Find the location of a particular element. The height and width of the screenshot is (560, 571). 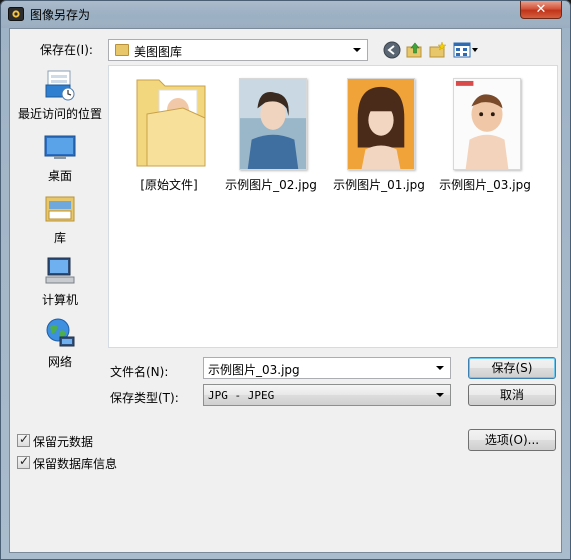

file-name: 示例图片_02.jpg is located at coordinates (271, 185).